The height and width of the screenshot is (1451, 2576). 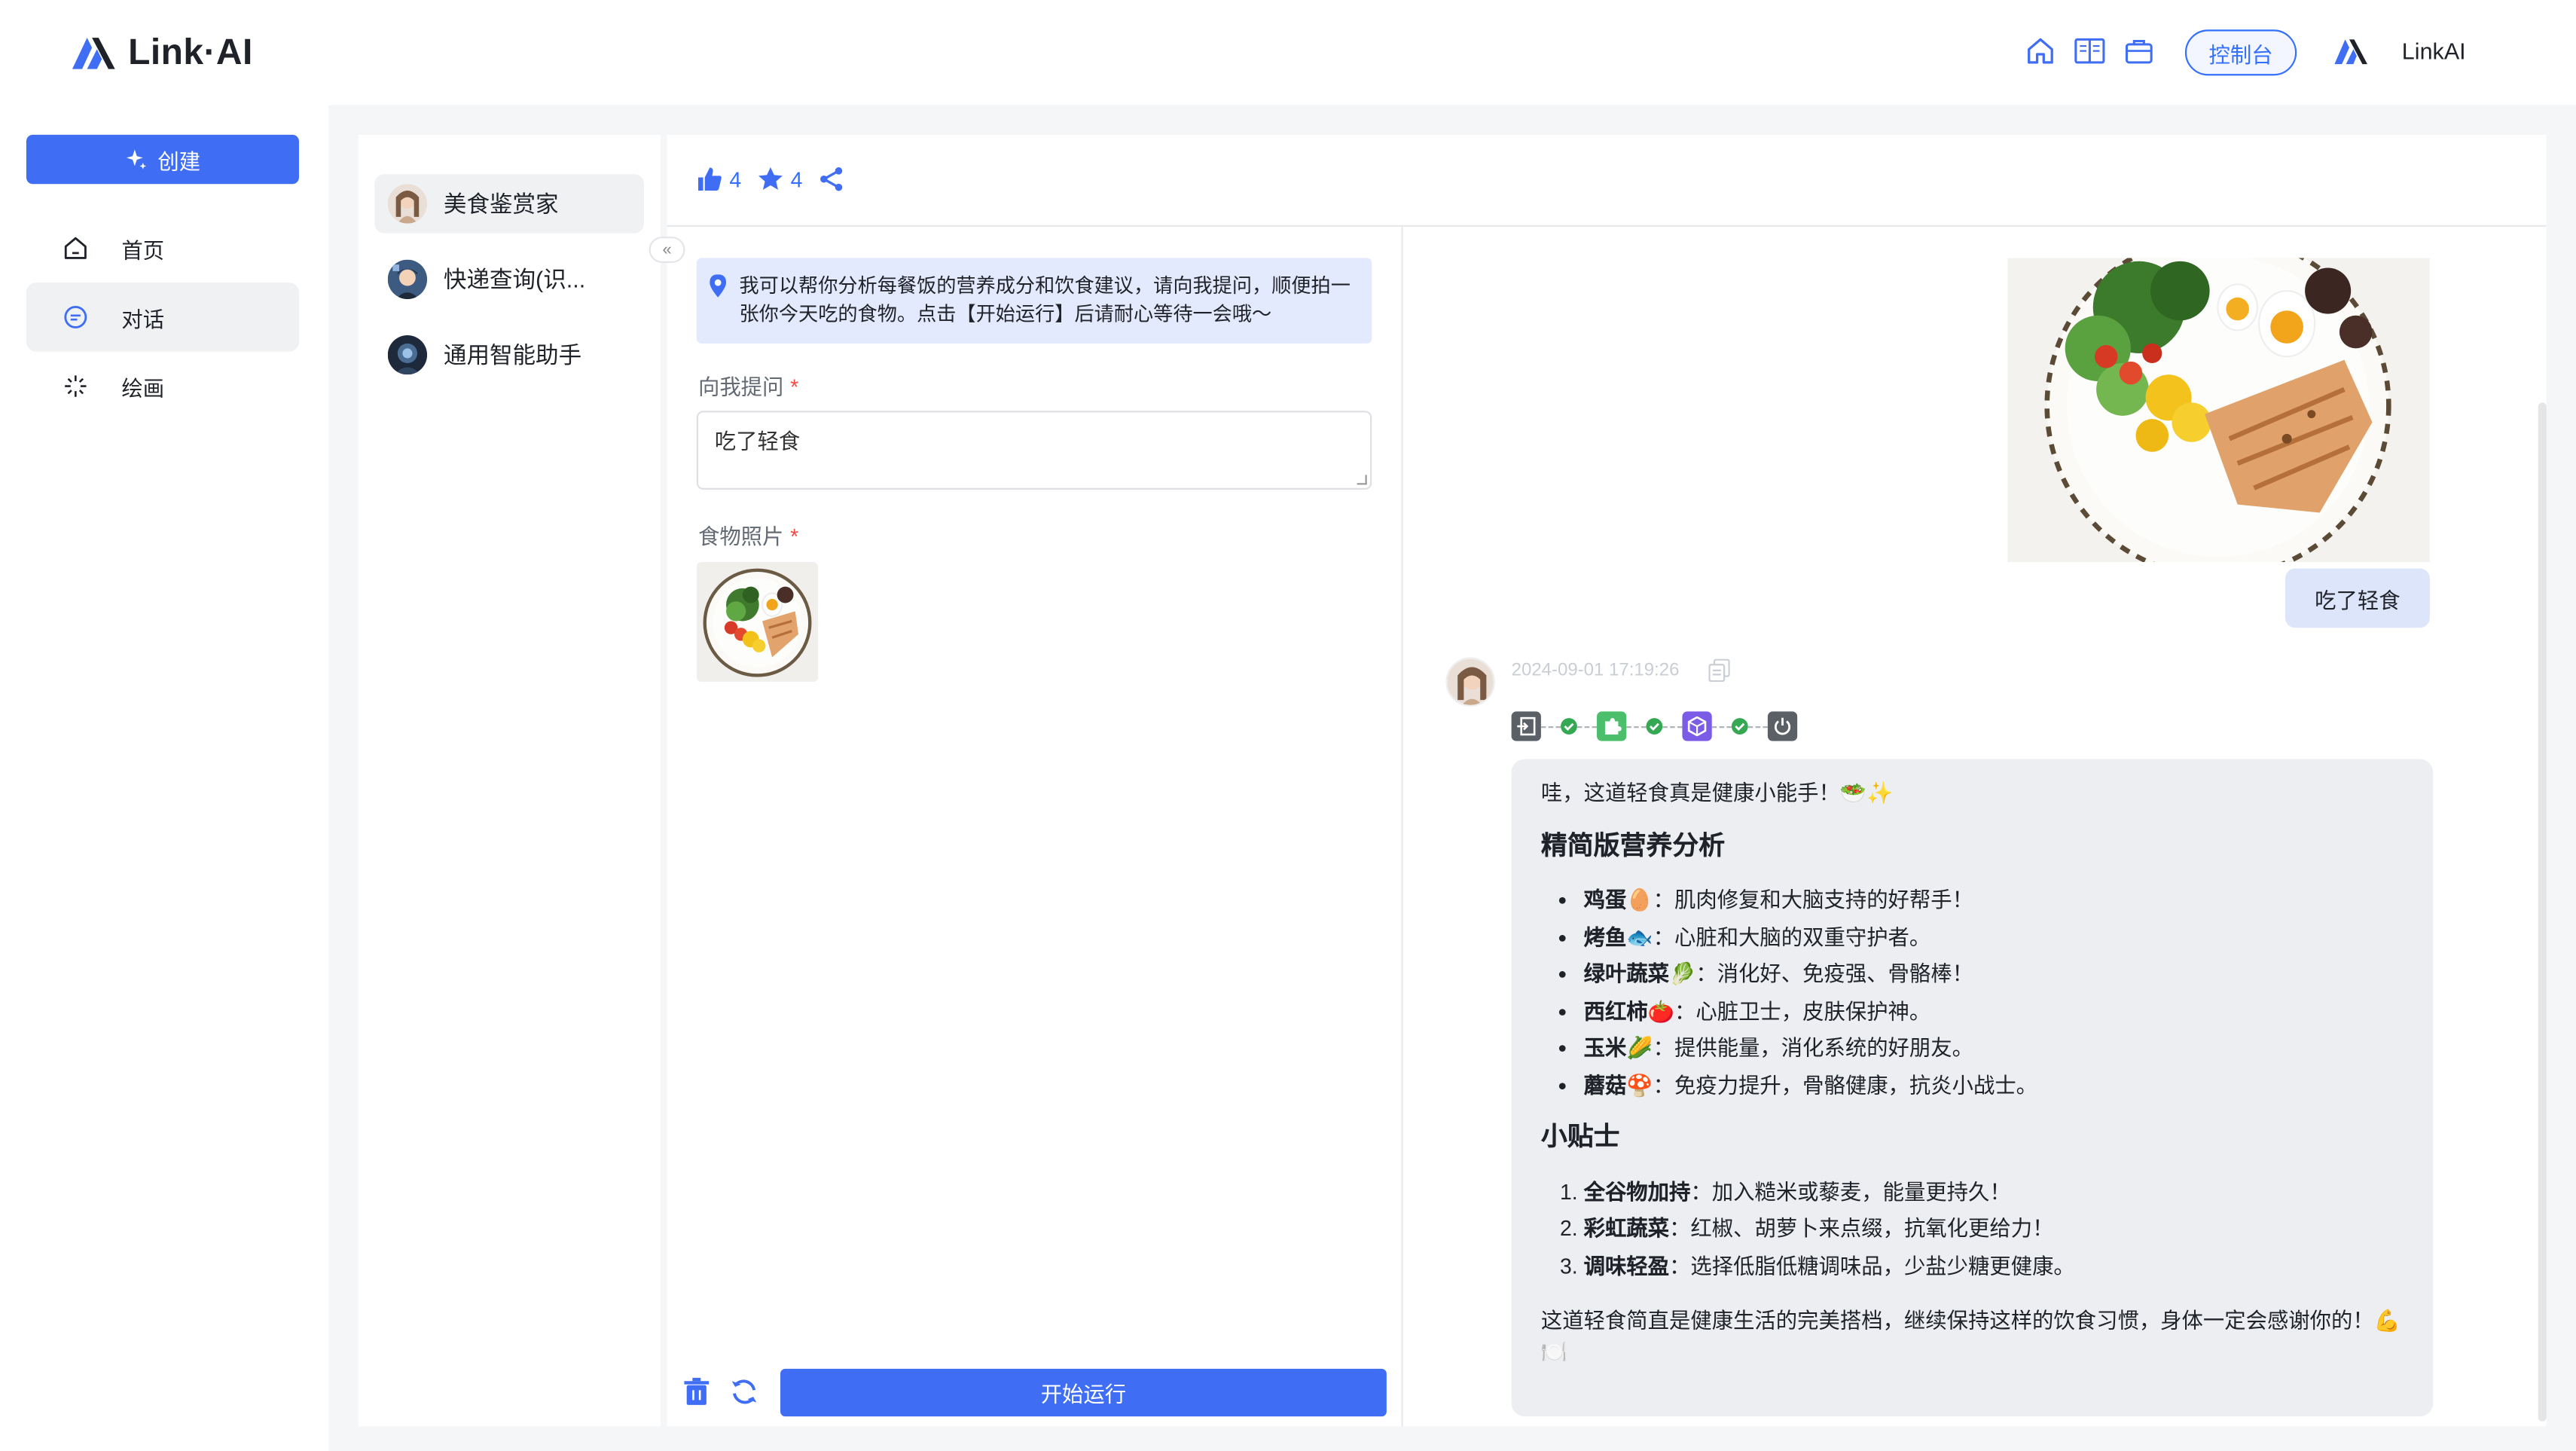 What do you see at coordinates (1994, 937) in the screenshot?
I see `list-item: 烤鱼🐟：心脏和大脑的双重守护者。` at bounding box center [1994, 937].